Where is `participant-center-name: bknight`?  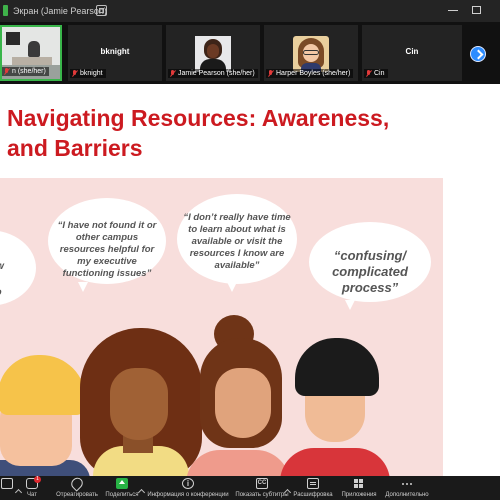 participant-center-name: bknight is located at coordinates (115, 51).